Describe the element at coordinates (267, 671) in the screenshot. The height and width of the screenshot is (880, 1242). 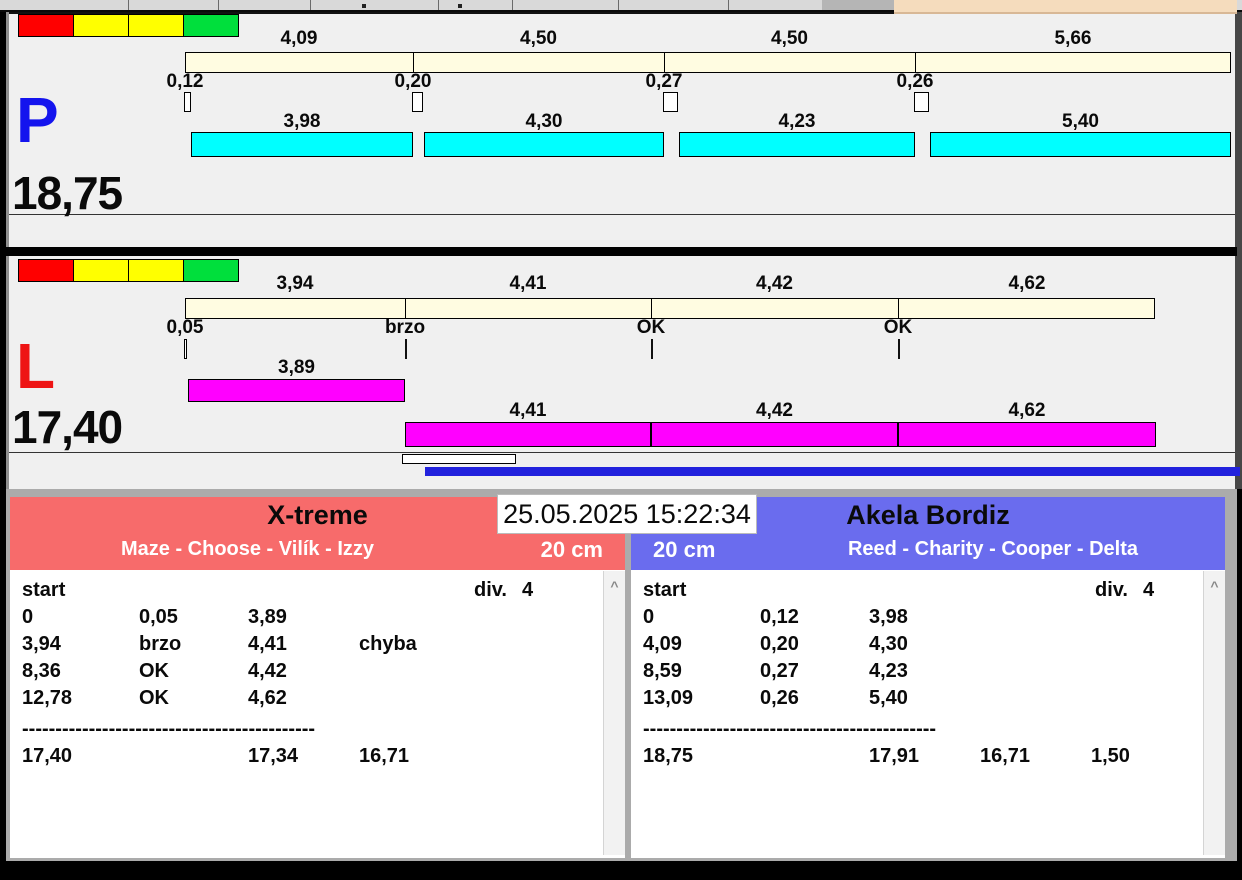
I see `table-row-cell: 4,42` at that location.